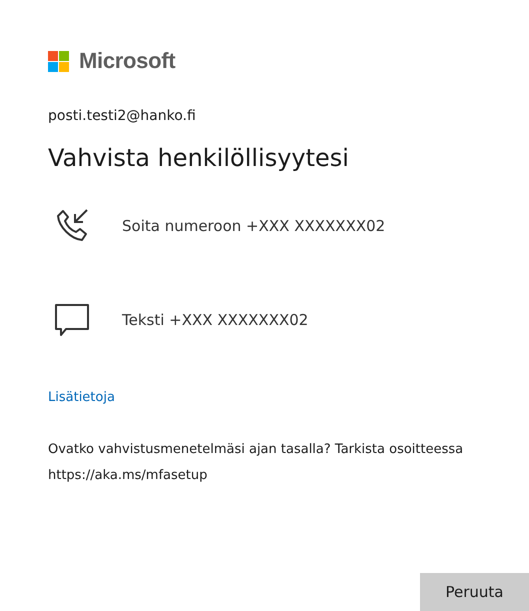 Image resolution: width=529 pixels, height=611 pixels. I want to click on verification-option: Teksti +XXX XXXXXXX02, so click(181, 320).